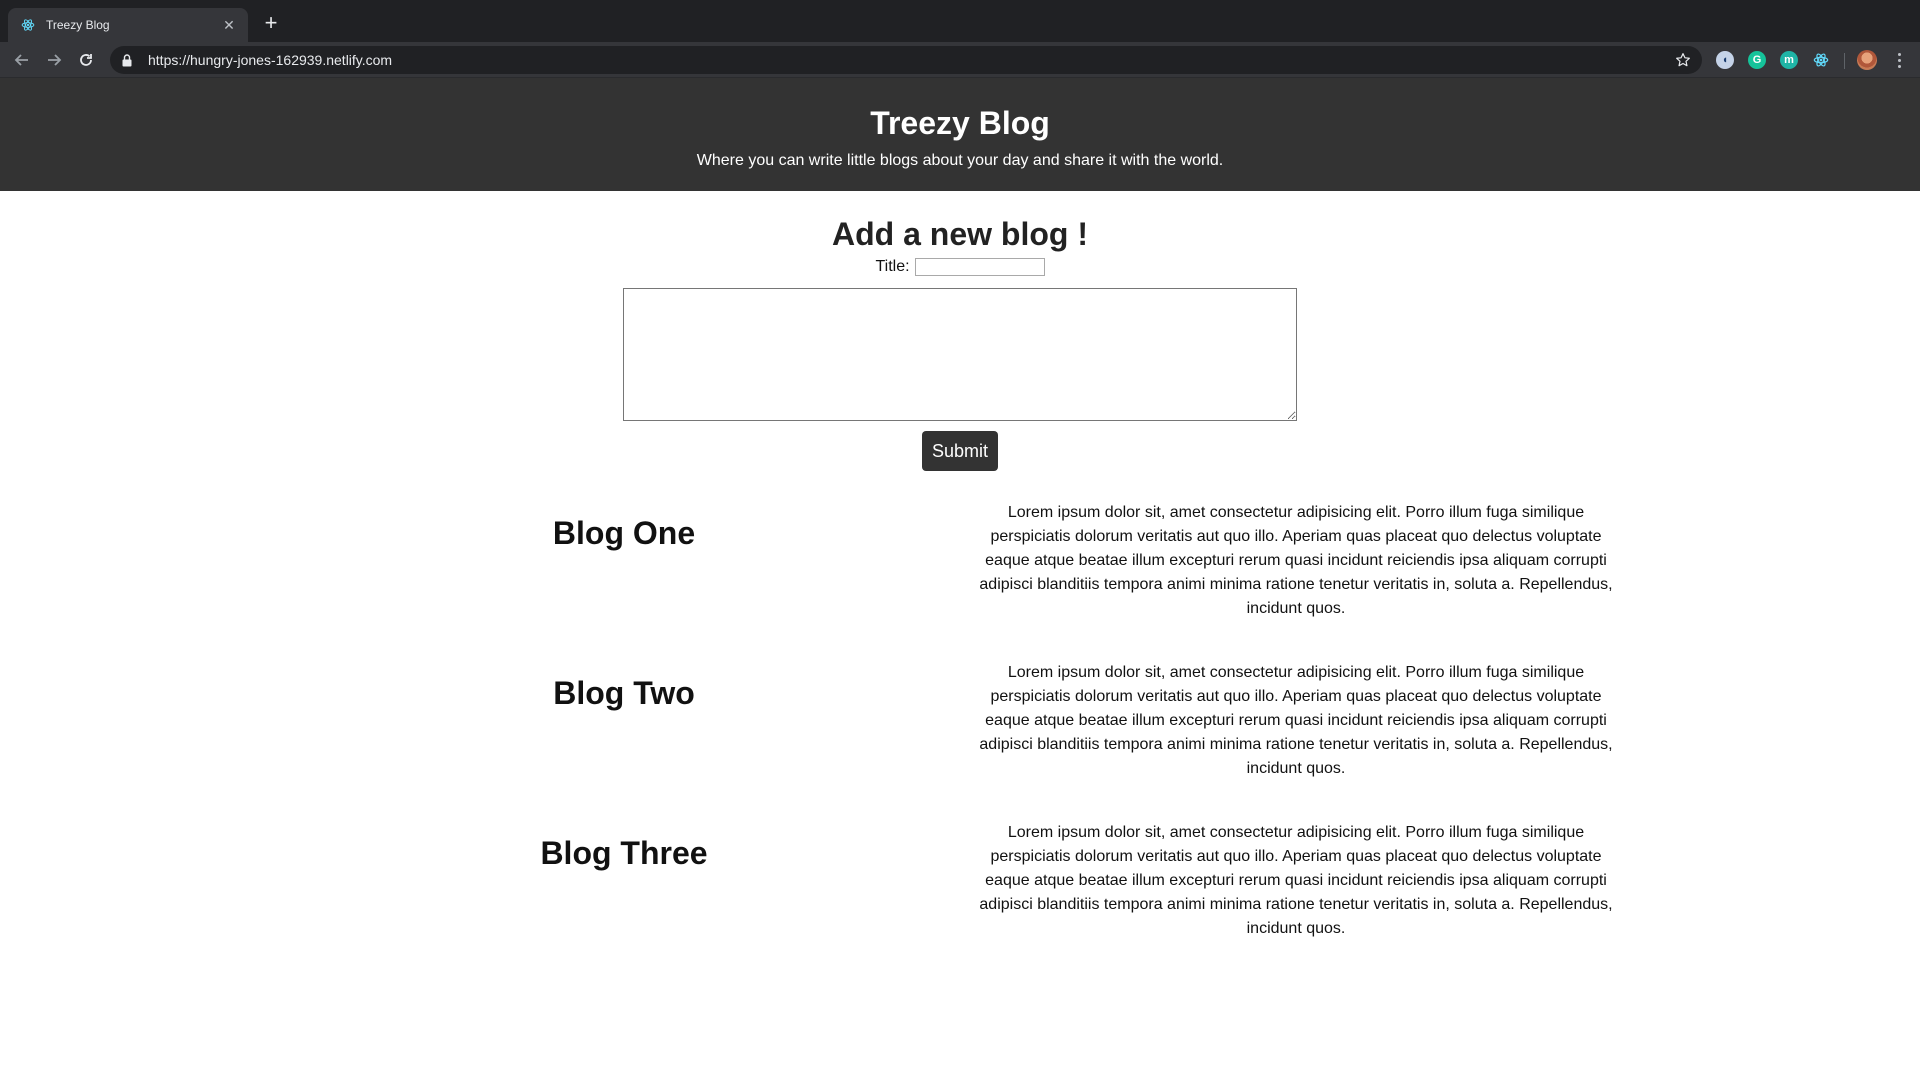 The image size is (1920, 1080). I want to click on reload-icon, so click(86, 60).